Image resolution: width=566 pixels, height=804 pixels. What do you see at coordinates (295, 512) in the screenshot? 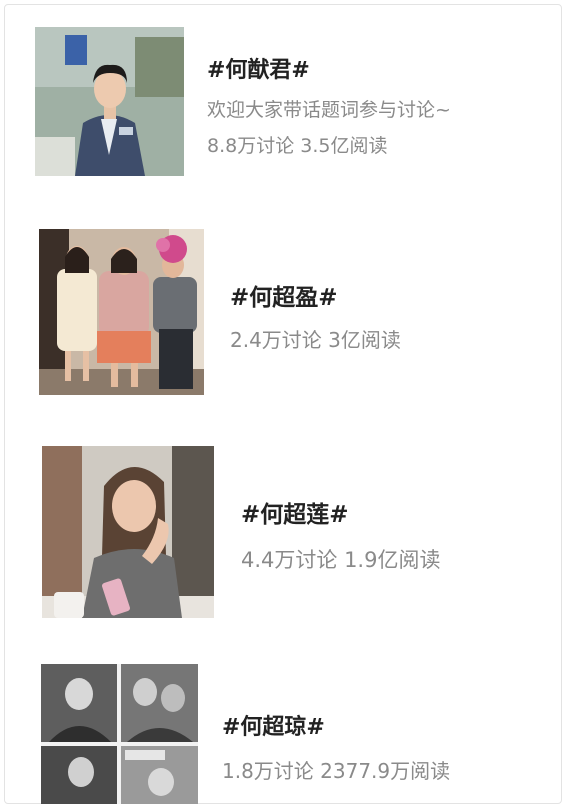
I see `topic-title: #何超莲#` at bounding box center [295, 512].